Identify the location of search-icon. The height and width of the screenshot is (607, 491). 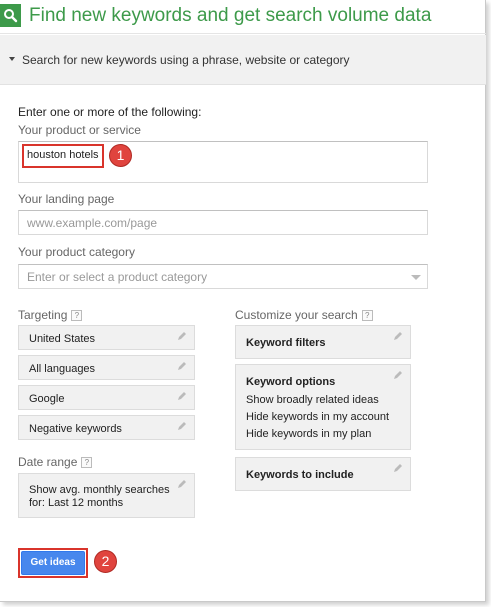
(10, 15).